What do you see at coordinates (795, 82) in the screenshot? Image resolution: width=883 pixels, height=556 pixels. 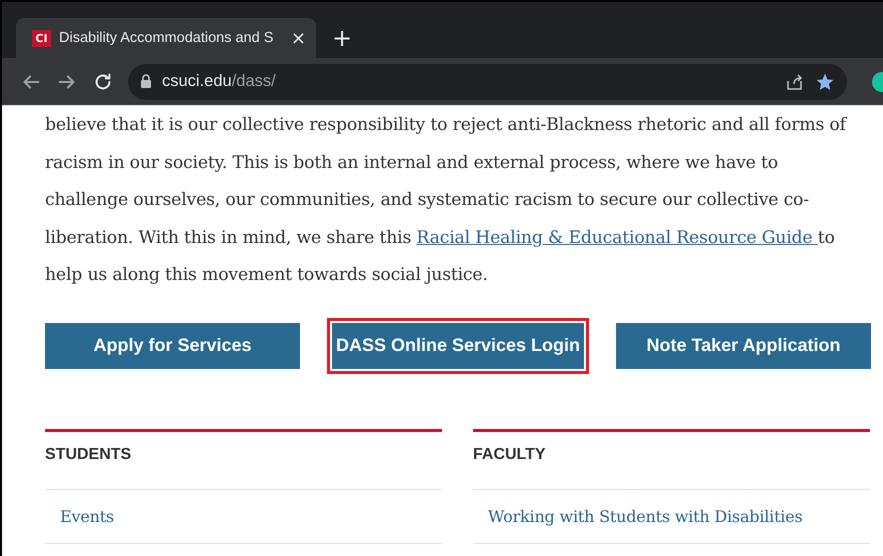 I see `share-icon` at bounding box center [795, 82].